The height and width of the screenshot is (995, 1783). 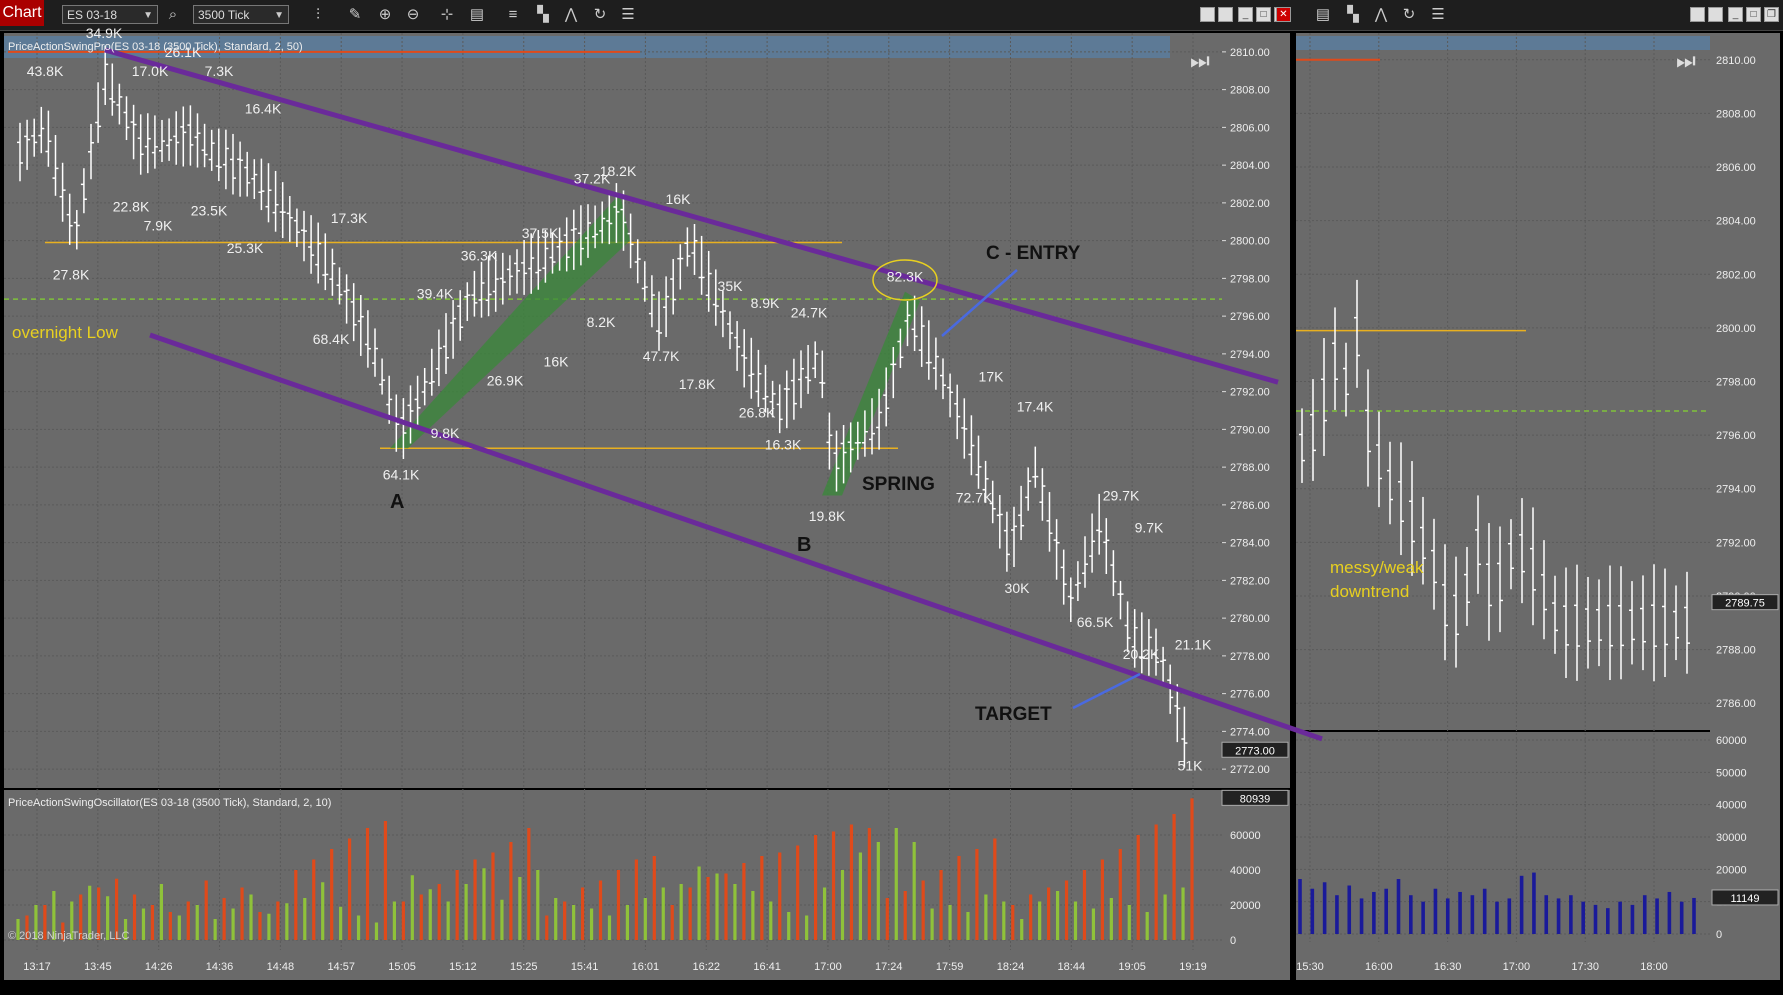 I want to click on price-axis-left, so click(x=1256, y=410).